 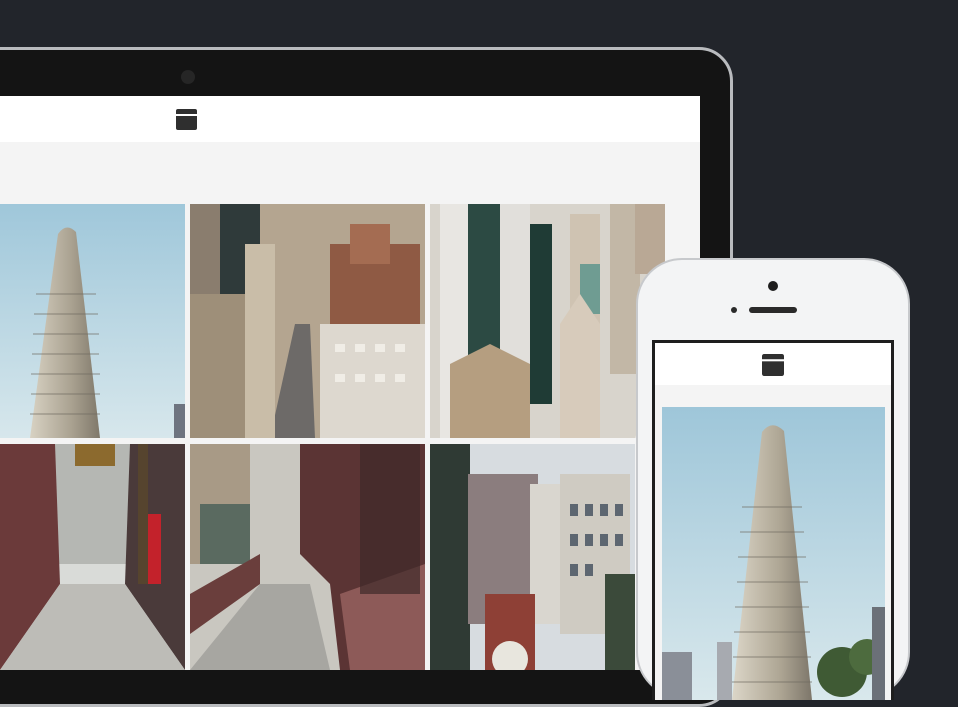 What do you see at coordinates (773, 286) in the screenshot?
I see `phone-camera` at bounding box center [773, 286].